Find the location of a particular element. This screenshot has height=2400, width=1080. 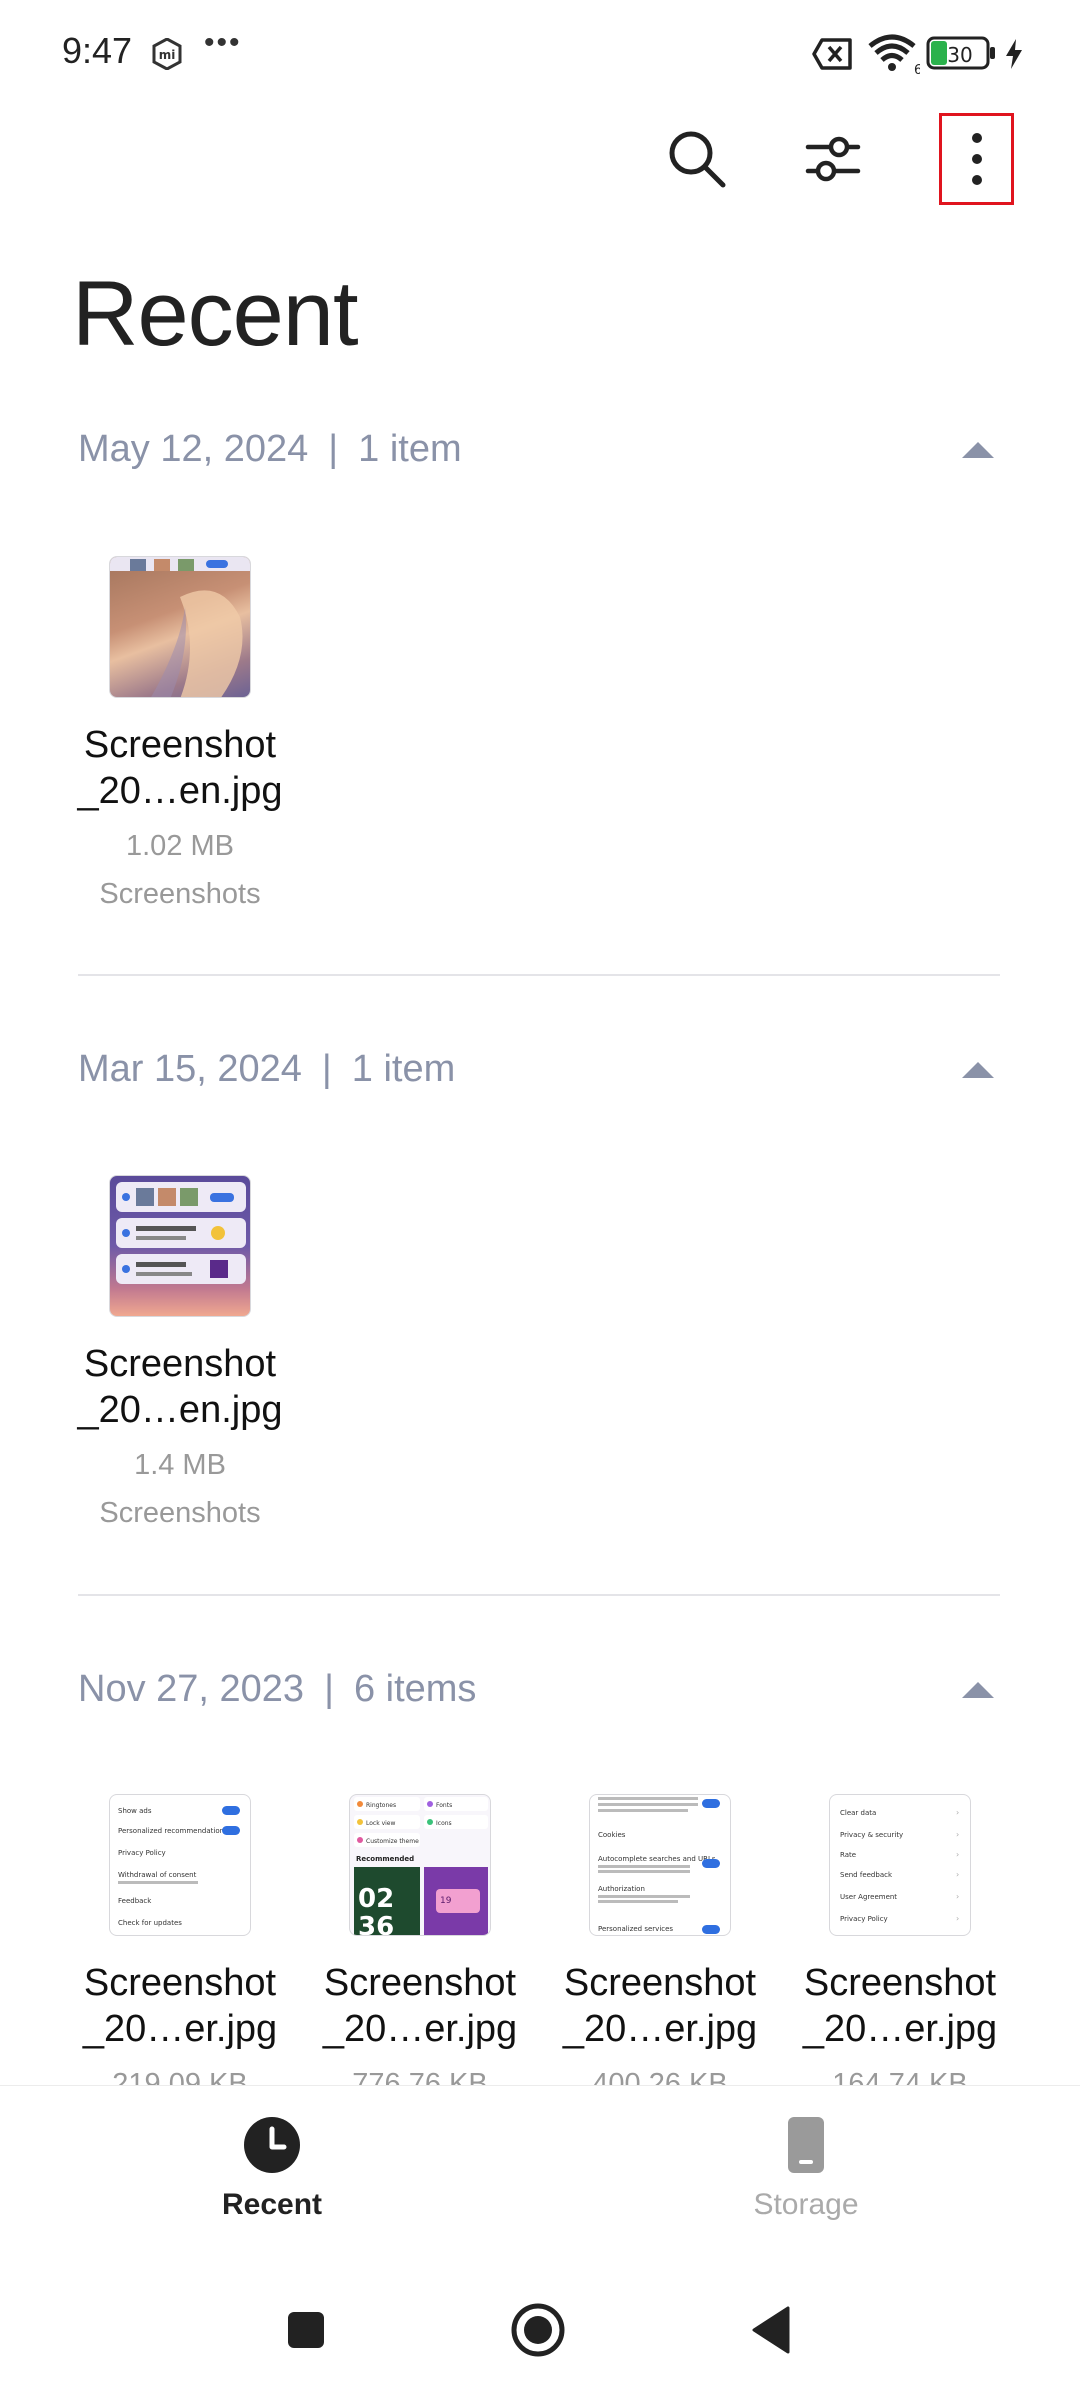

svg-text: 19 is located at coordinates (446, 1901).